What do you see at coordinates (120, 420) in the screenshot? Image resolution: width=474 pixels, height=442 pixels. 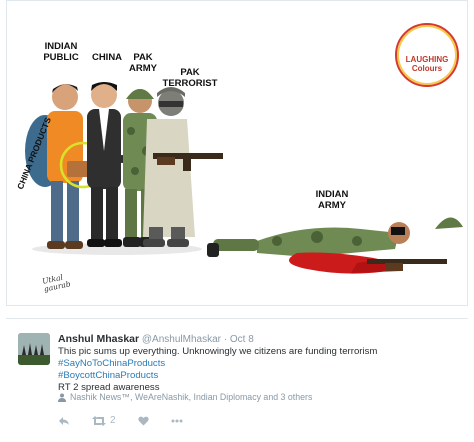 I see `tweet-actions: 2` at bounding box center [120, 420].